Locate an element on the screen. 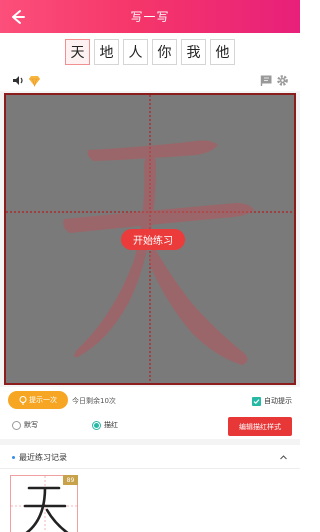 The height and width of the screenshot is (532, 320). mode-dictation-label: 默写 is located at coordinates (31, 425).